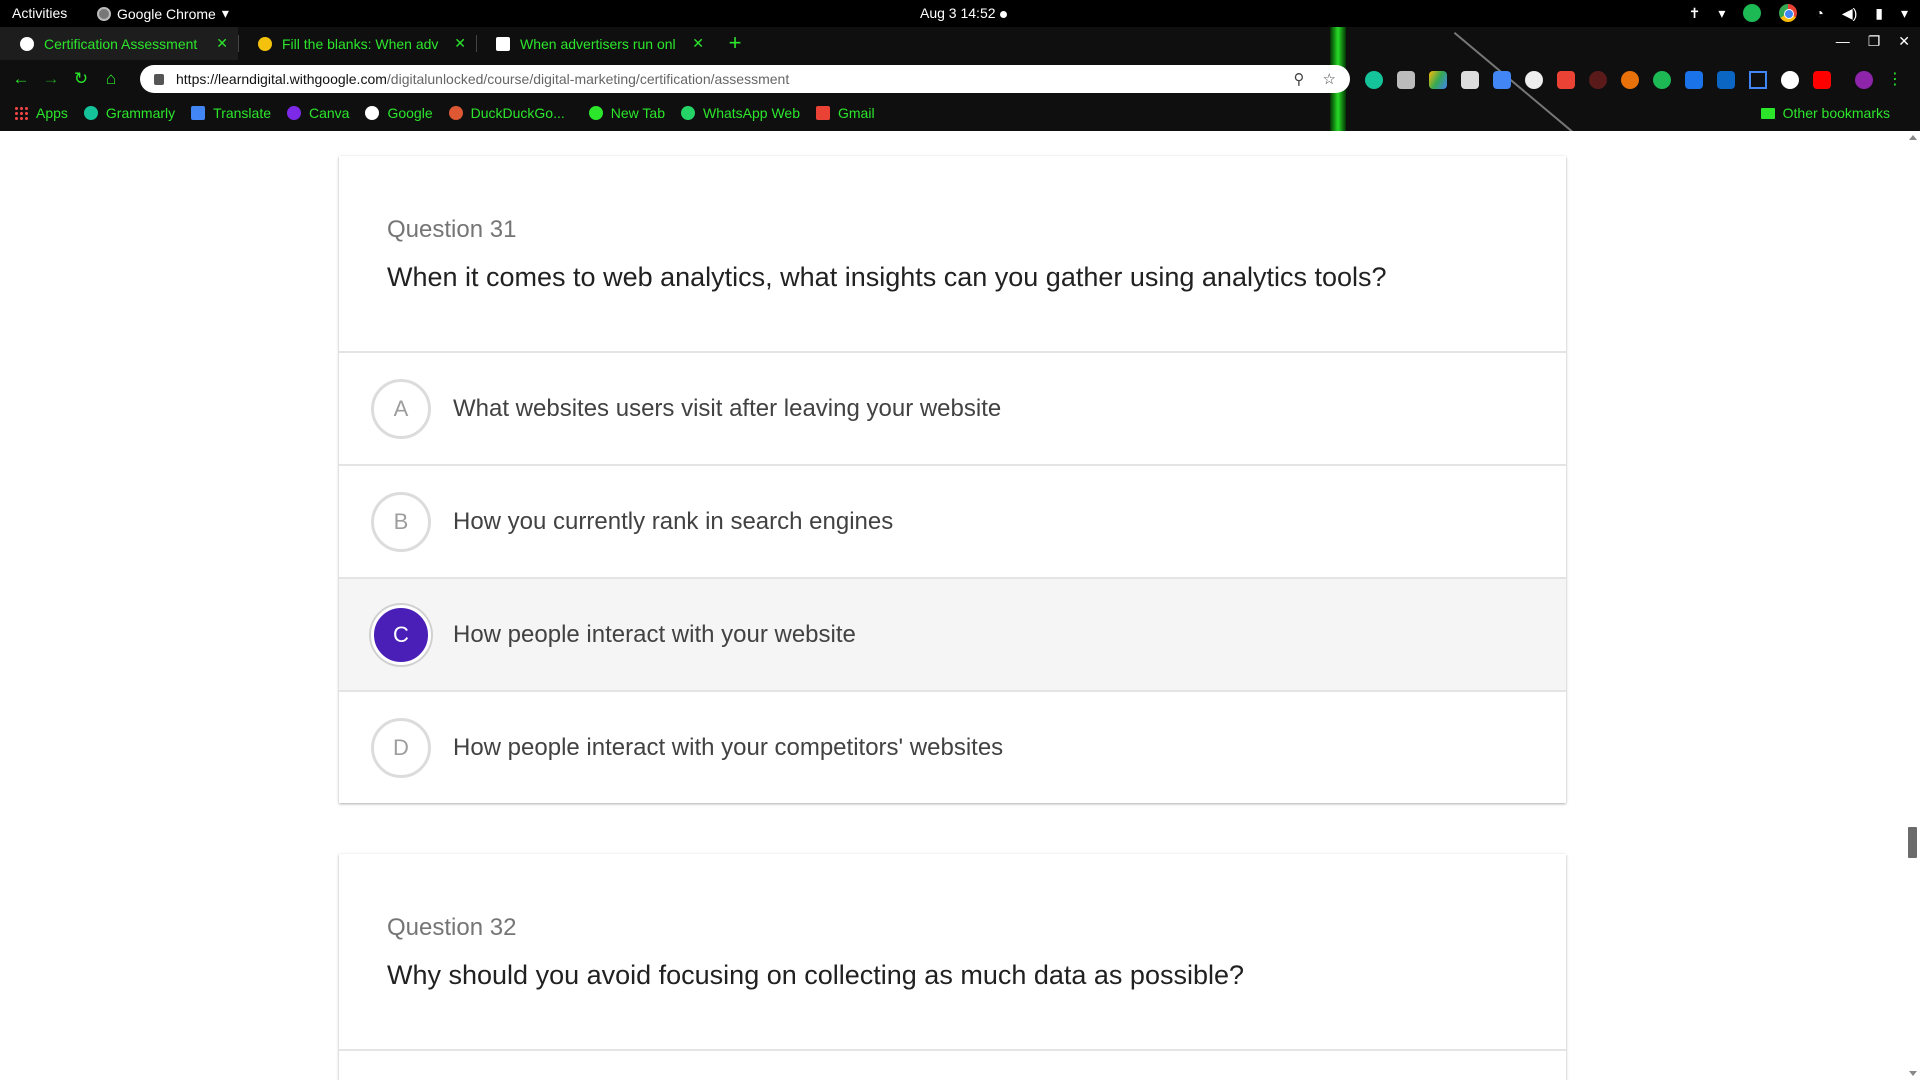  What do you see at coordinates (1912, 605) in the screenshot?
I see `page-scrollbar` at bounding box center [1912, 605].